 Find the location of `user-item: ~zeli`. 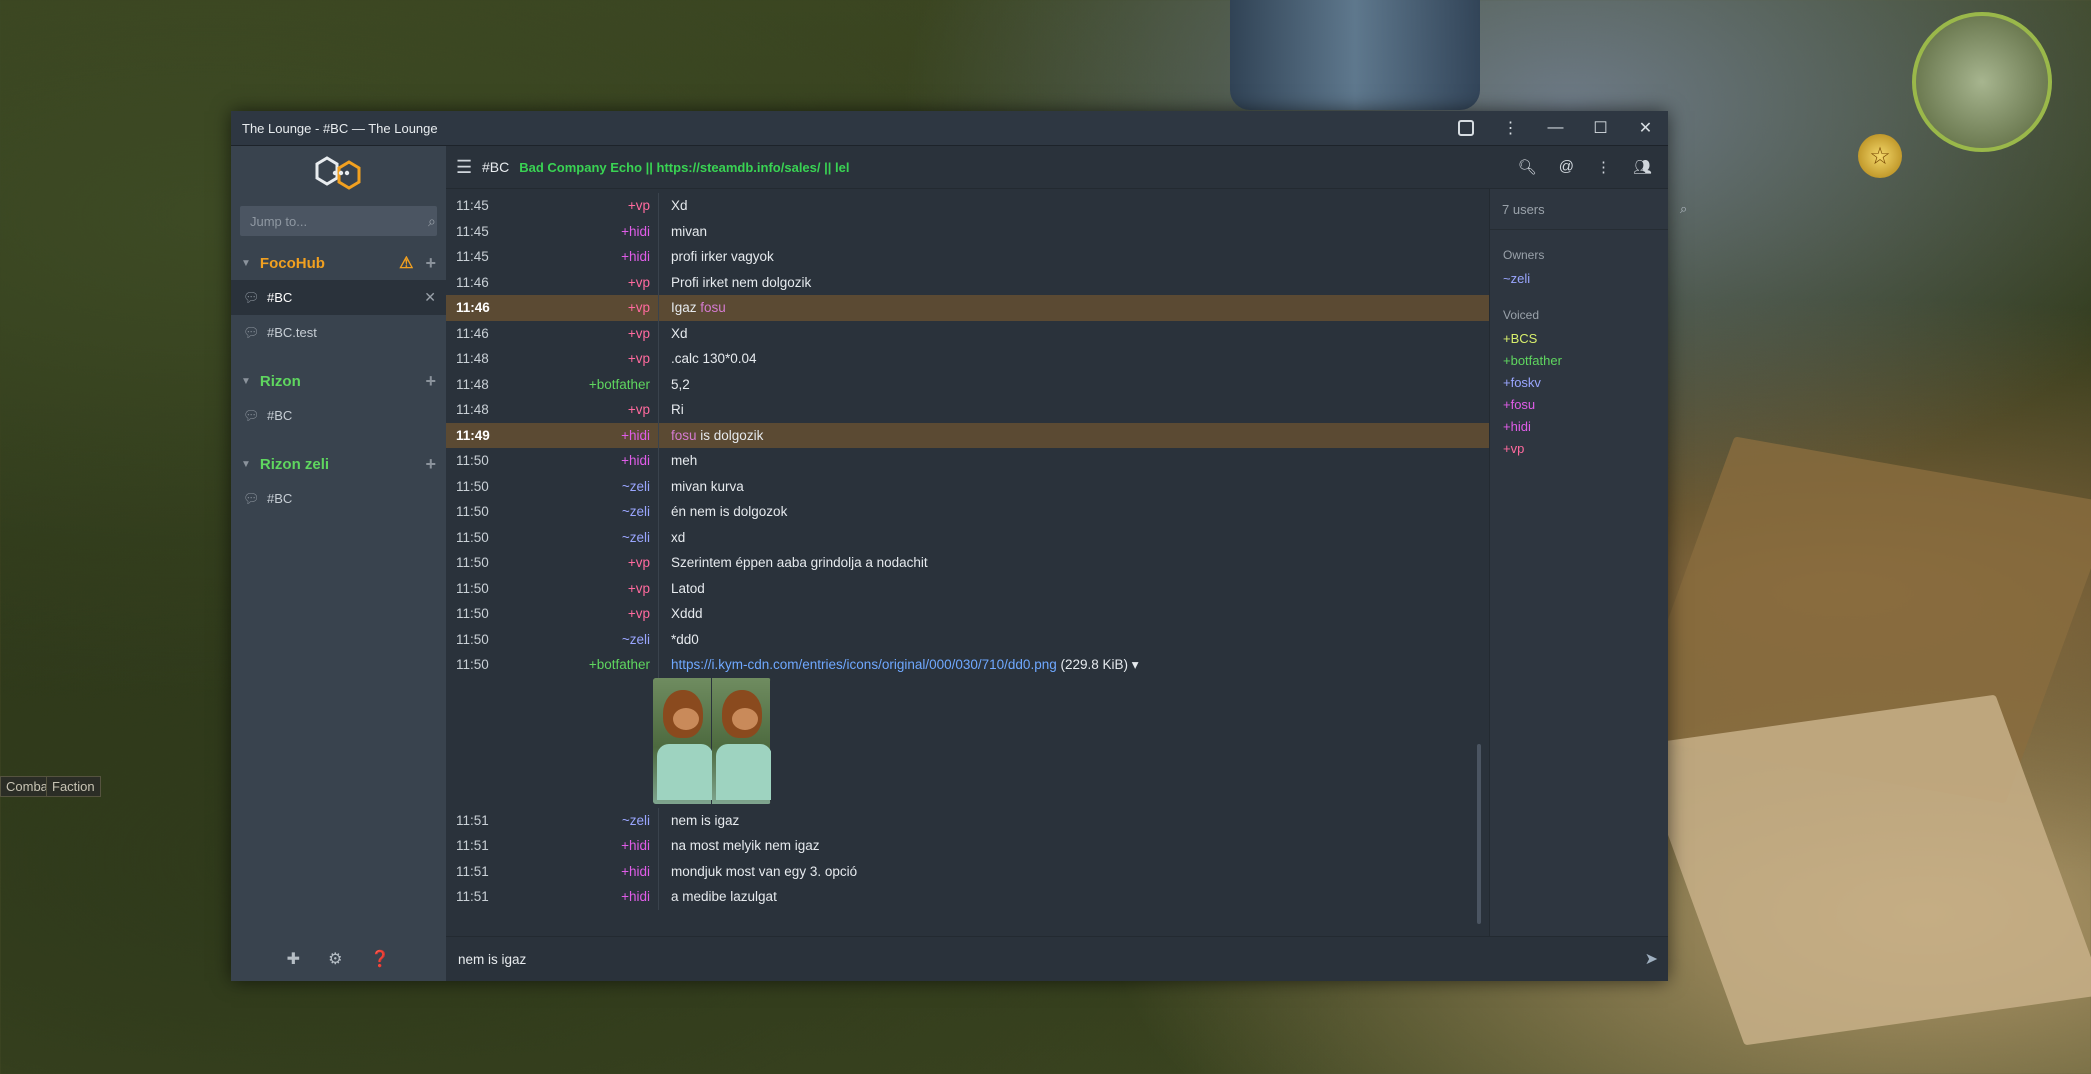

user-item: ~zeli is located at coordinates (1579, 279).